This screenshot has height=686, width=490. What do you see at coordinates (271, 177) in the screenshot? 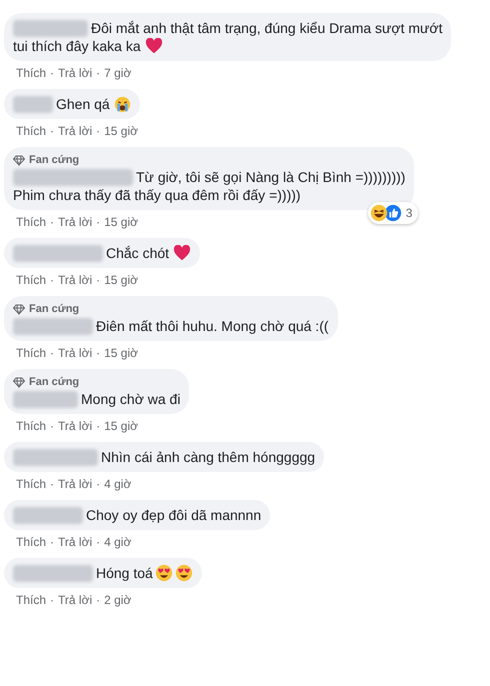
I see `comment-text: Từ giờ, tôi sẽ gọi Nàng là Chị Bình =)))))))))` at bounding box center [271, 177].